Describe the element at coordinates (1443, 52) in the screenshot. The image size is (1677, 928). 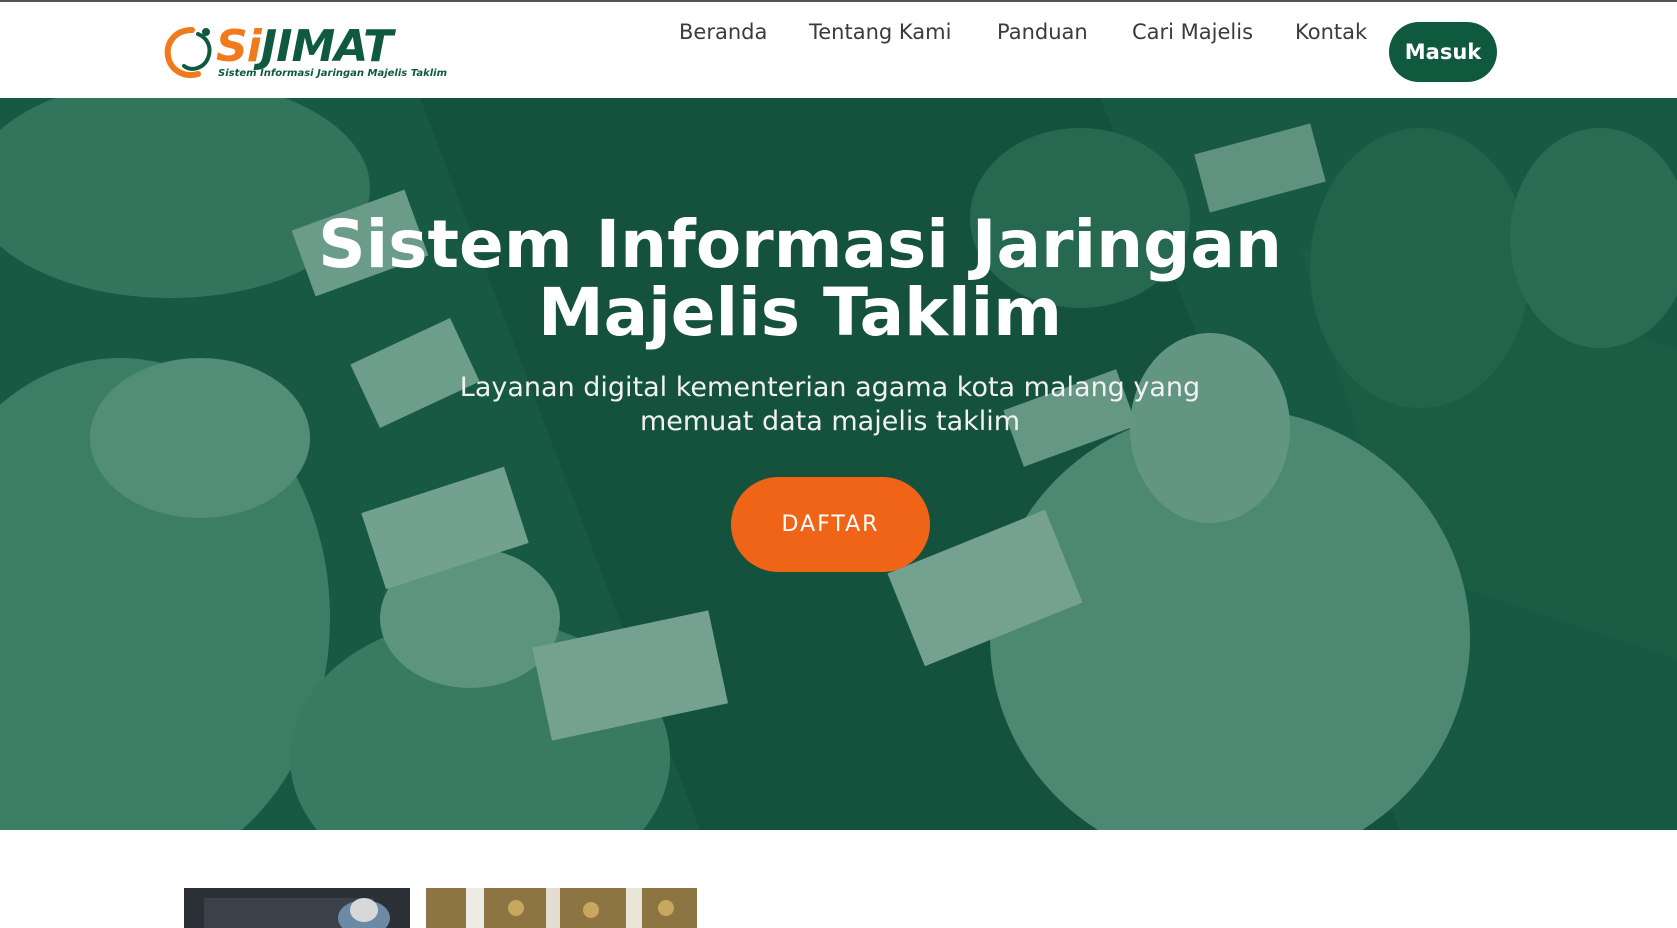
I see `login-button: Masuk` at that location.